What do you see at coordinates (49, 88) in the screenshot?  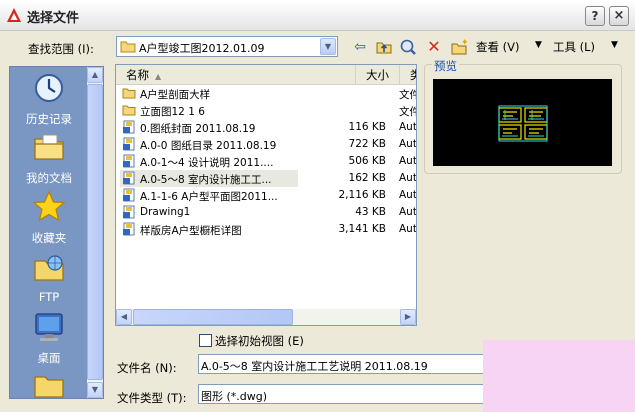 I see `history-icon` at bounding box center [49, 88].